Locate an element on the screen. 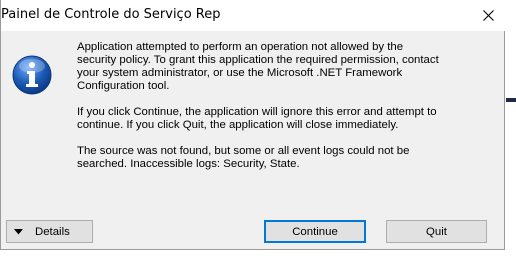 The width and height of the screenshot is (516, 258). background-window-fragment is located at coordinates (511, 100).